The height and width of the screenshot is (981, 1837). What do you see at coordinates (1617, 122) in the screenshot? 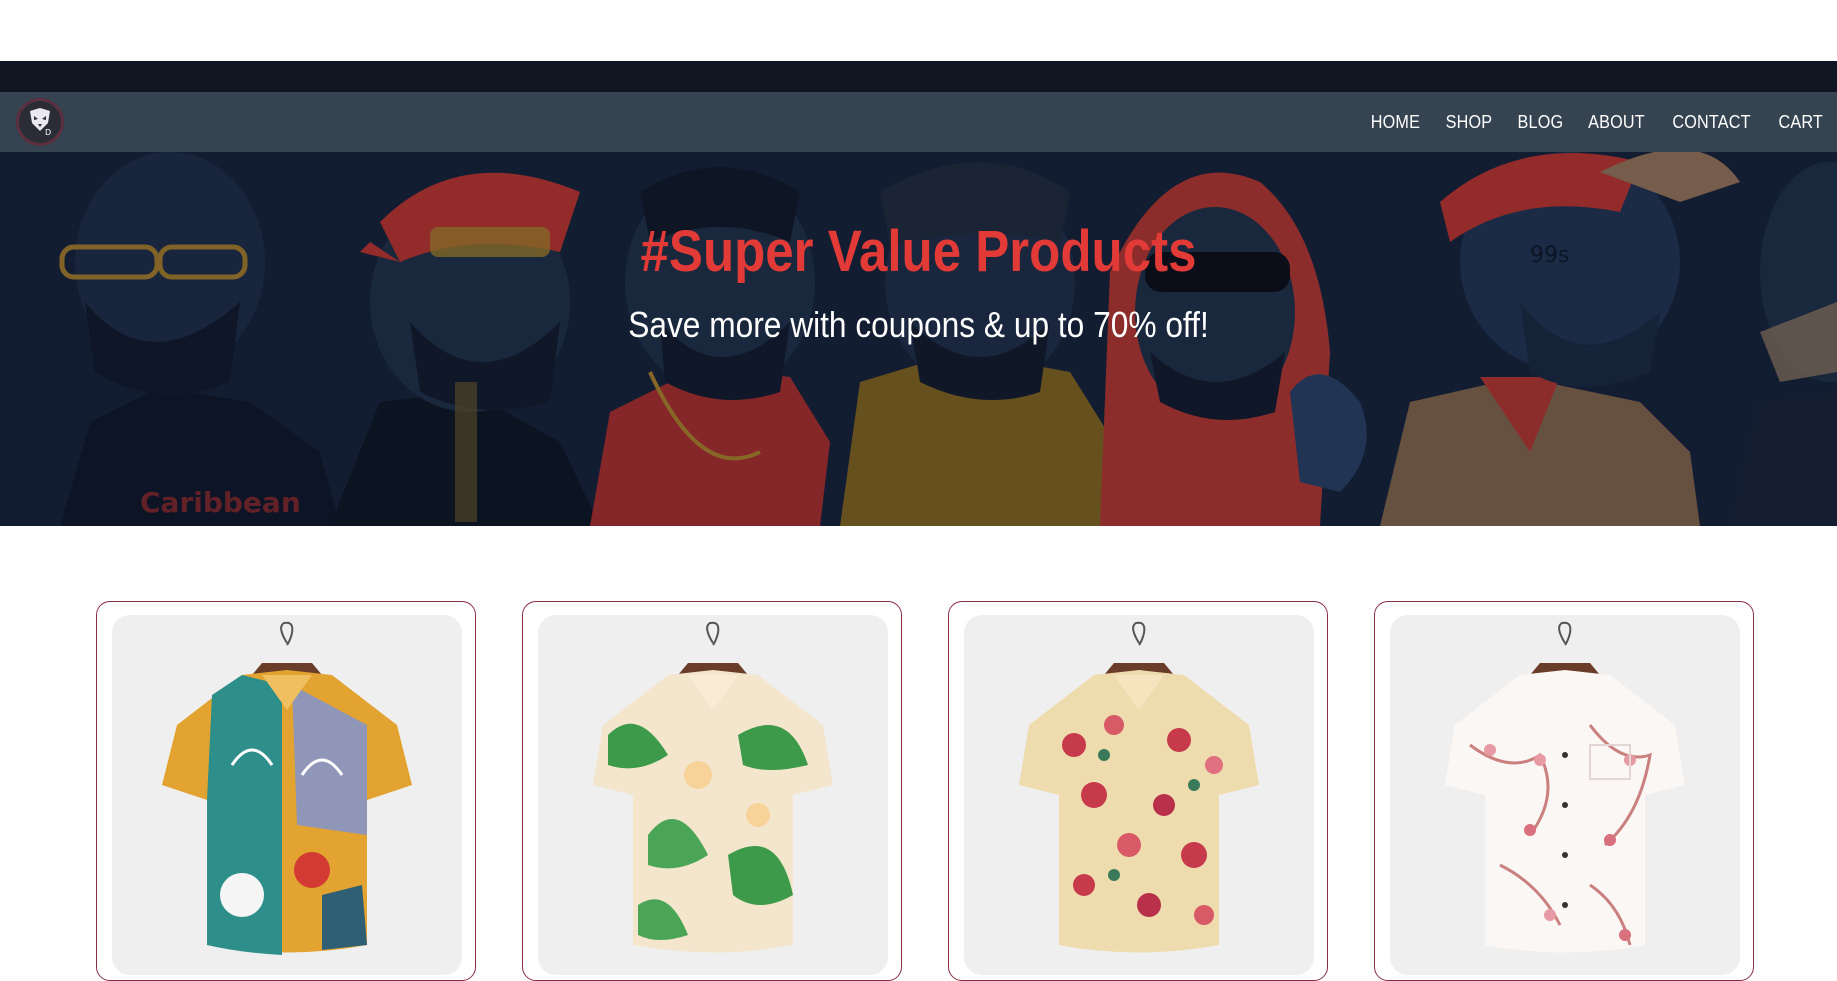
I see `nav-about: ABOUT` at bounding box center [1617, 122].